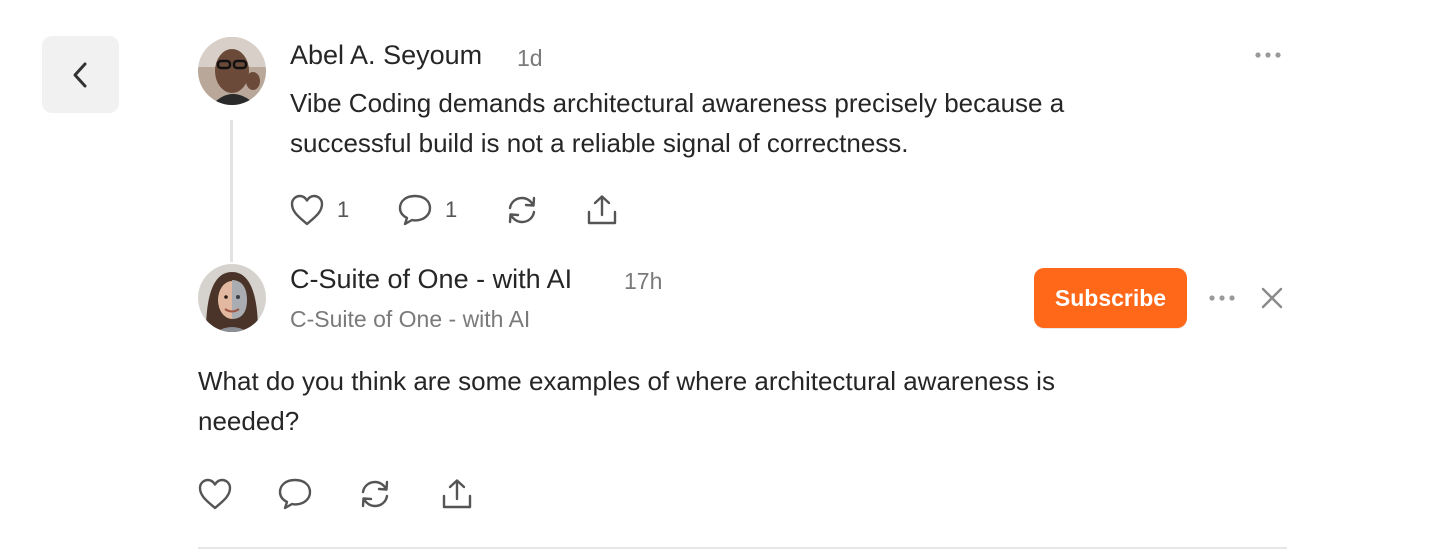 This screenshot has width=1456, height=552. What do you see at coordinates (451, 209) in the screenshot?
I see `comment-count: 1` at bounding box center [451, 209].